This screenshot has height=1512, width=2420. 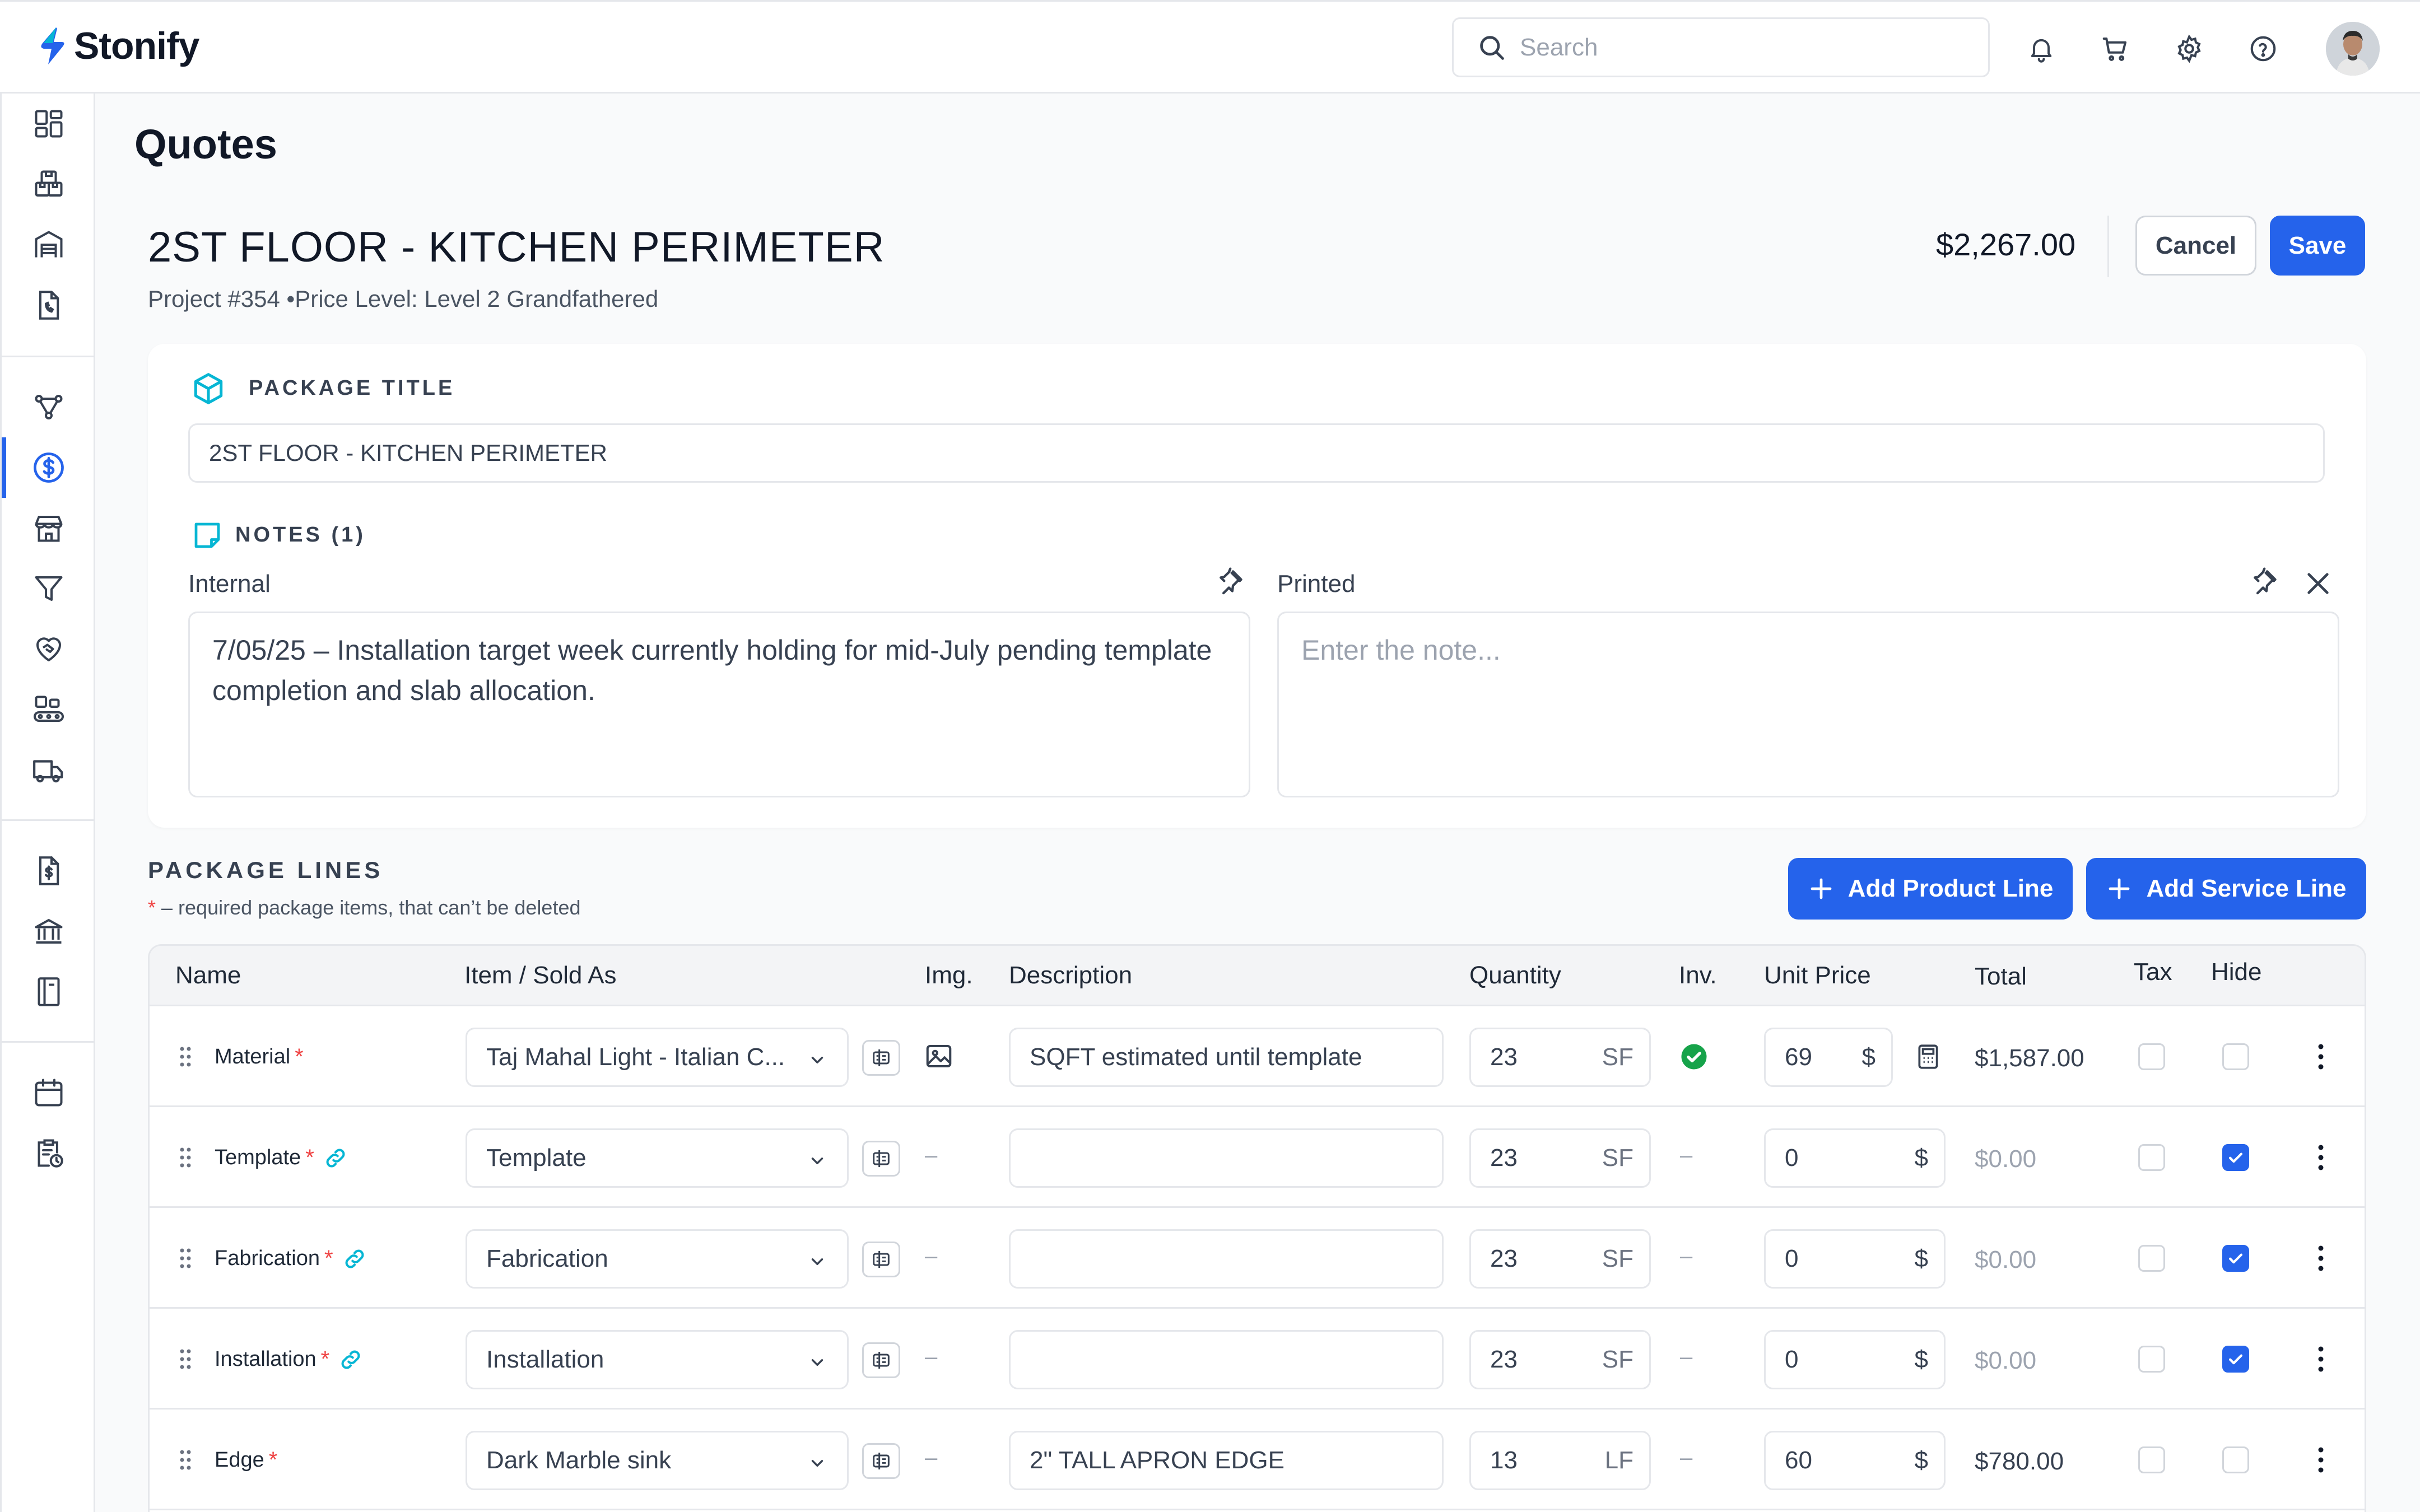 What do you see at coordinates (49, 124) in the screenshot?
I see `sidebar-item-dashboard` at bounding box center [49, 124].